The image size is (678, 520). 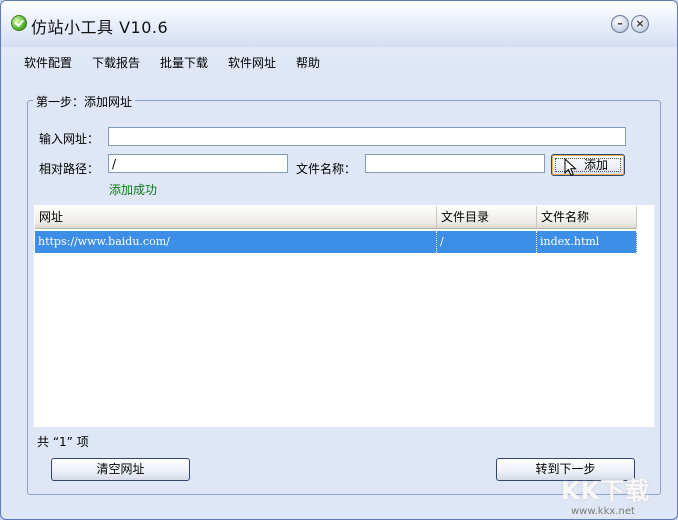 I want to click on column-header-directory: 文件目录, so click(x=487, y=217).